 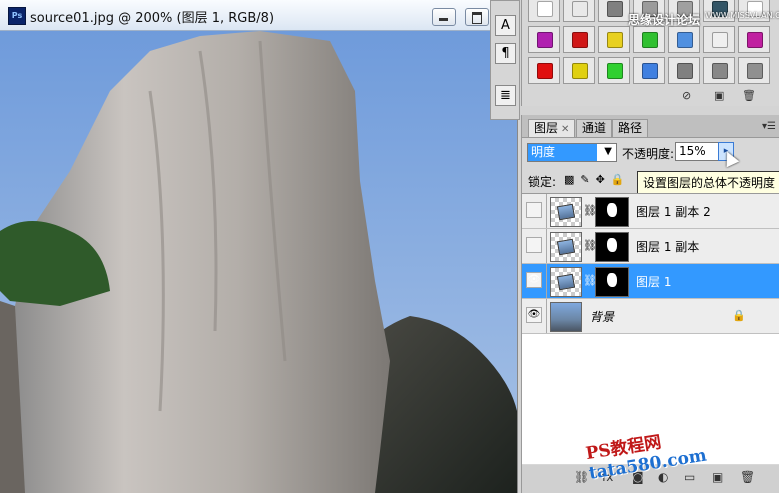 I want to click on tab-layers: 图层 ✕, so click(x=552, y=128).